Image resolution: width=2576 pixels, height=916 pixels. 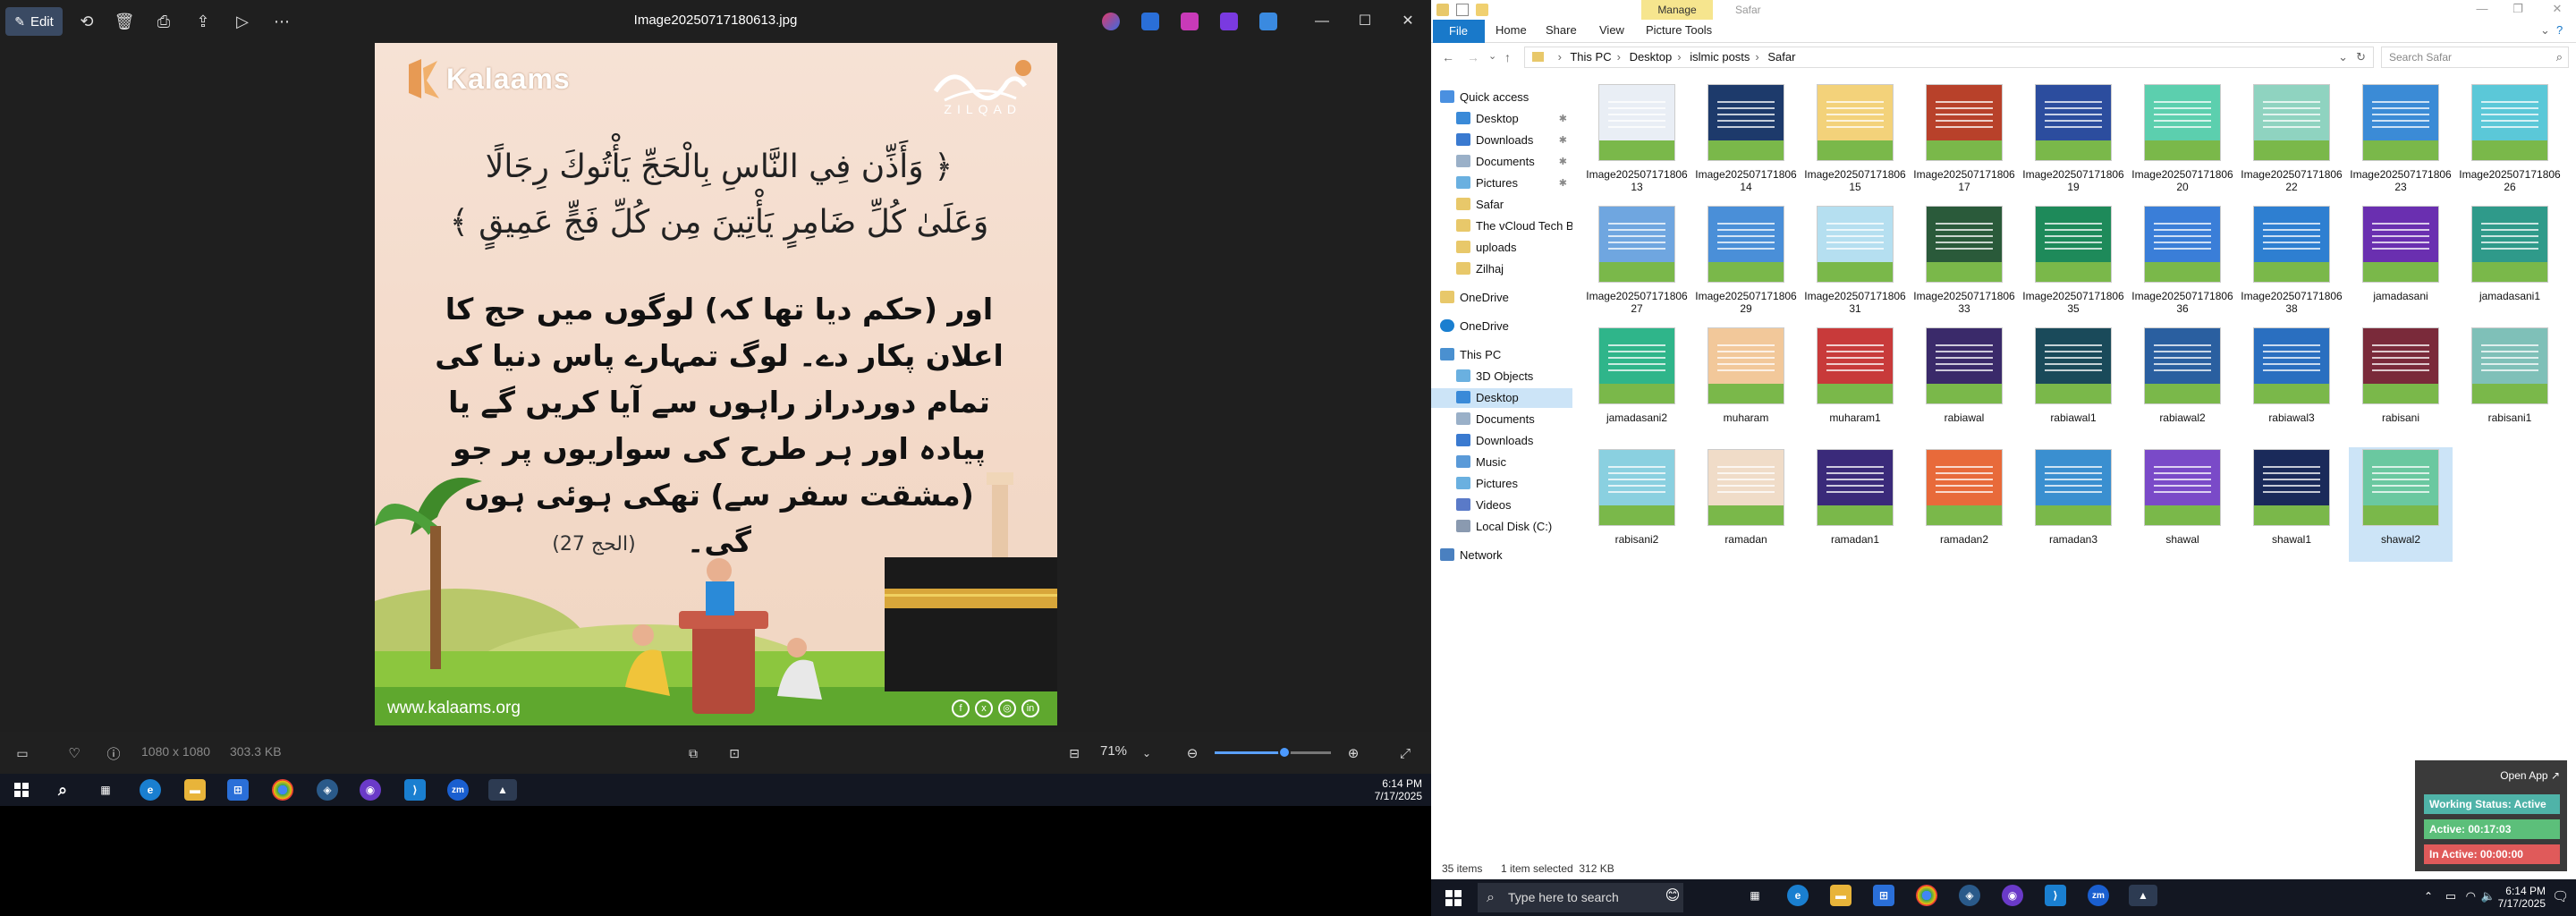 I want to click on favorite-icon: ♡, so click(x=74, y=753).